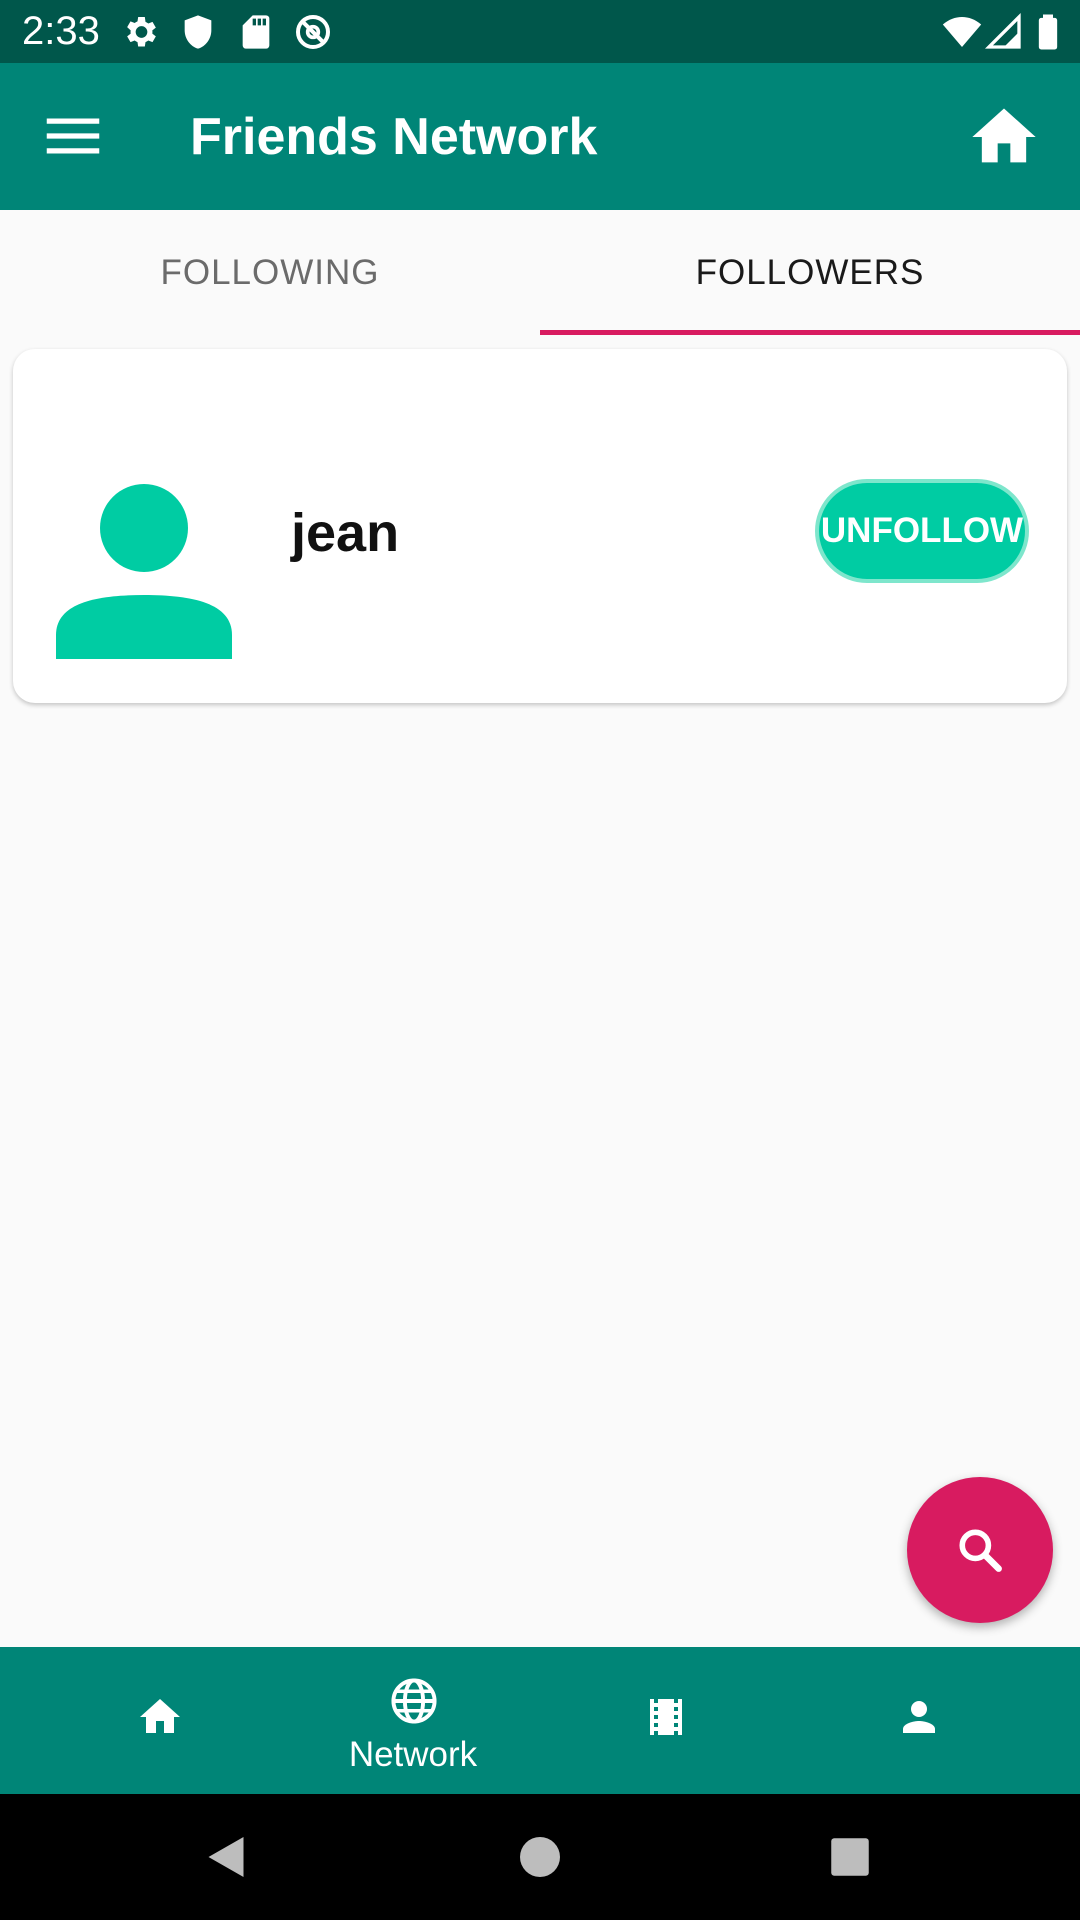 Image resolution: width=1080 pixels, height=1920 pixels. Describe the element at coordinates (141, 32) in the screenshot. I see `settings-icon` at that location.